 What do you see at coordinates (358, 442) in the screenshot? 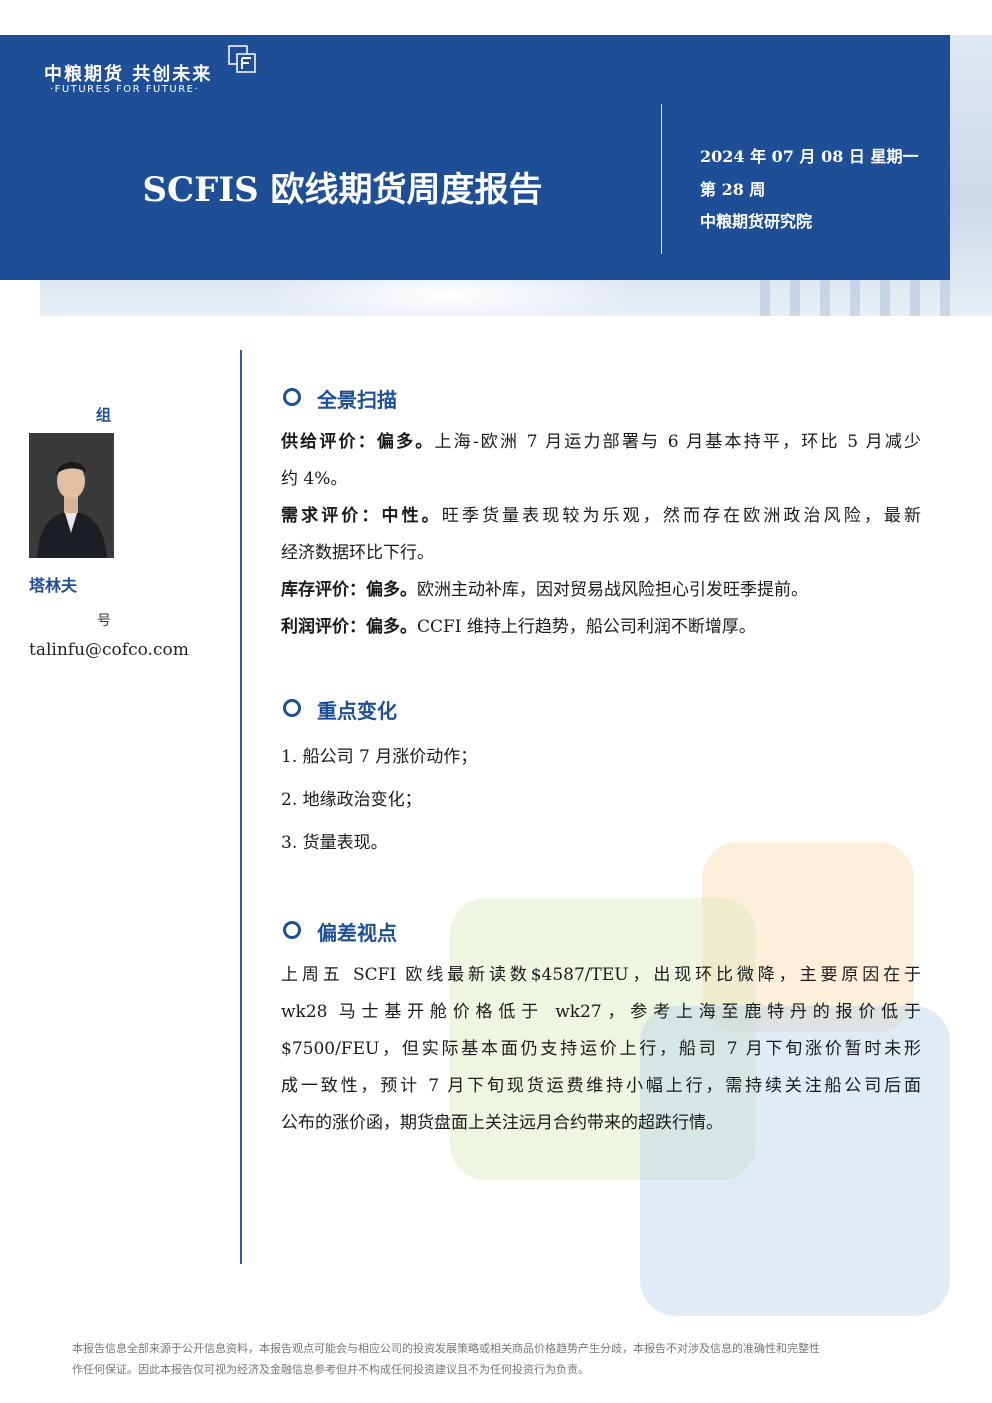
I see `supply-label: 供给评价：偏多。` at bounding box center [358, 442].